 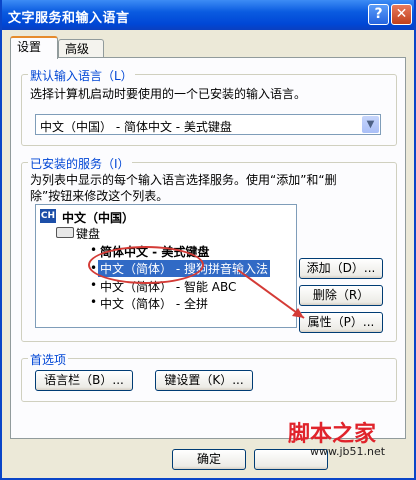 I want to click on annotation-arrow, so click(x=271, y=294).